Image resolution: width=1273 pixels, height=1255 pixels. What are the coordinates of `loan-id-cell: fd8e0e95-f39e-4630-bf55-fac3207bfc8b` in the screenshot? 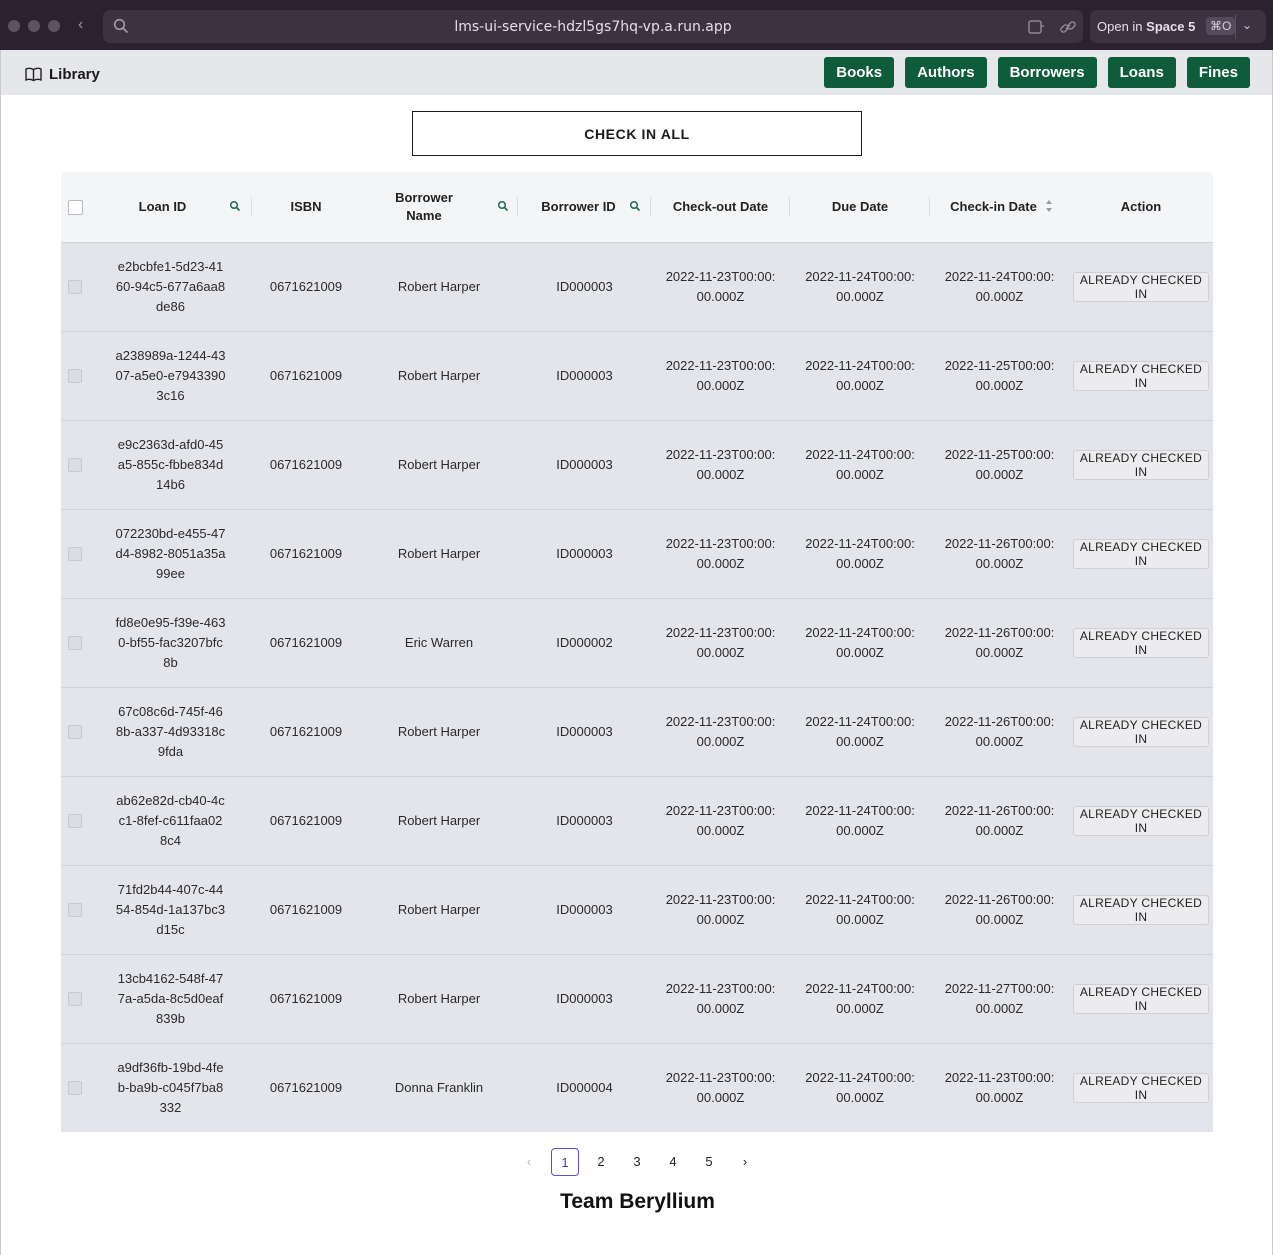 It's located at (170, 643).